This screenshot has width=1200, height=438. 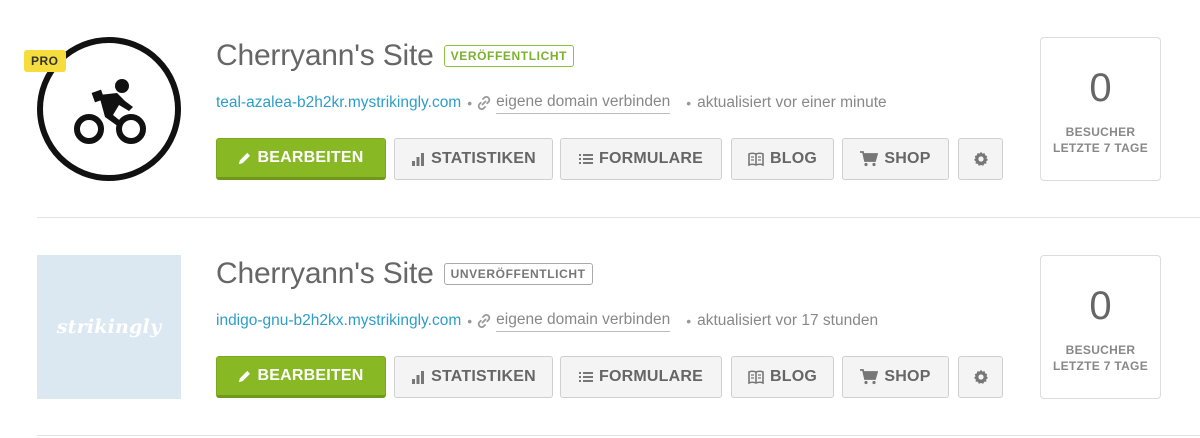 What do you see at coordinates (509, 56) in the screenshot?
I see `status-badge: VERÖFFENTLICHT` at bounding box center [509, 56].